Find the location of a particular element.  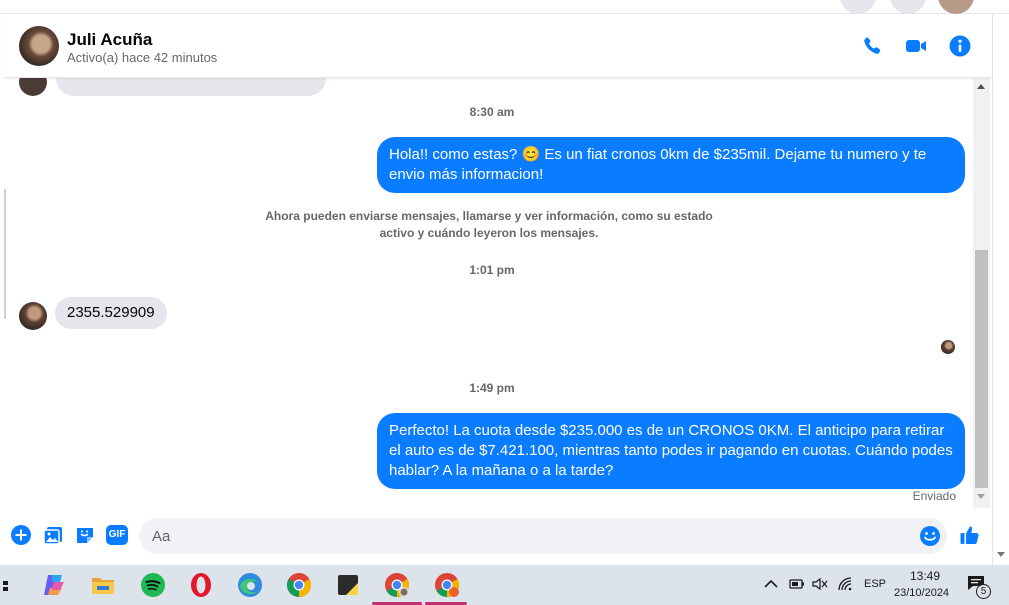

scroll-up-arrow-icon is located at coordinates (981, 86).